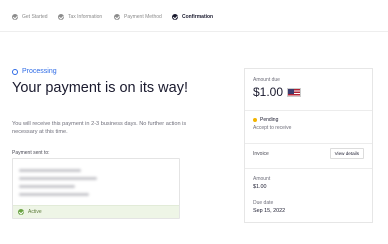 This screenshot has width=388, height=244. I want to click on amount-section: Amount $1.00, so click(308, 183).